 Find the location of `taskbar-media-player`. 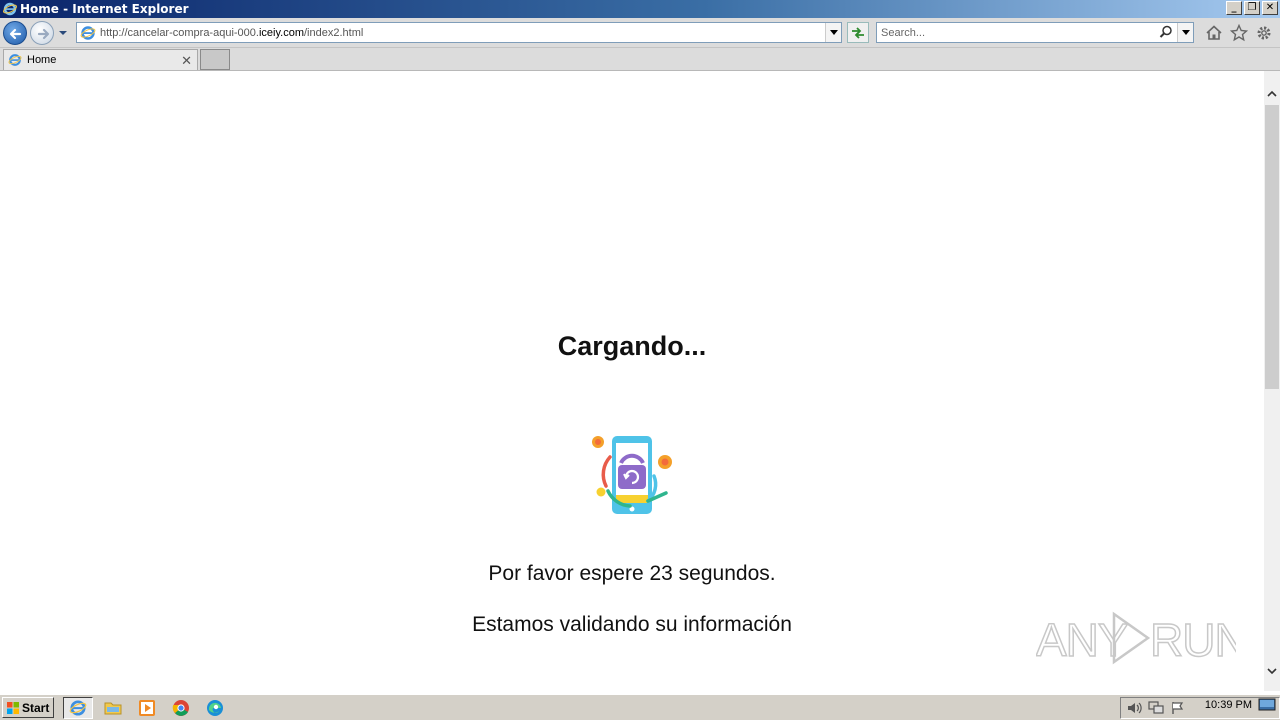

taskbar-media-player is located at coordinates (147, 708).